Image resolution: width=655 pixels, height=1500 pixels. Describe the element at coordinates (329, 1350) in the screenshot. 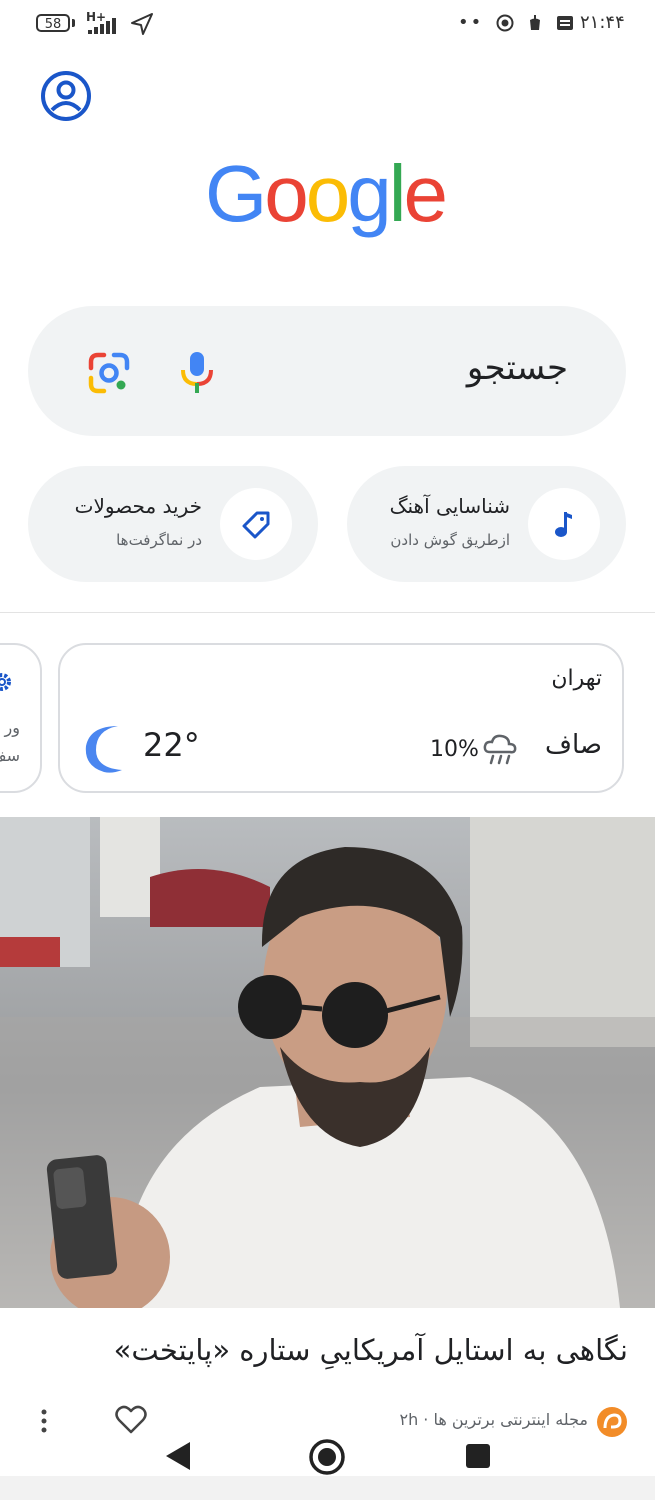

I see `article-title: نگاهی به استایل آمریکاییِ ستاره «پایتخت»` at that location.